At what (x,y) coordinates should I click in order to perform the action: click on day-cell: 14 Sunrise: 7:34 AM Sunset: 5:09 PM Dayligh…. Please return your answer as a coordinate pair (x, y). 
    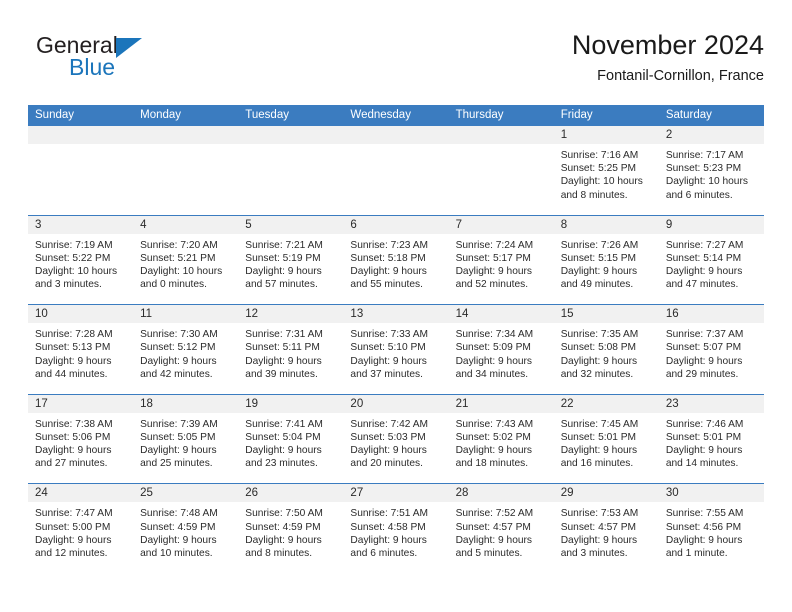
    Looking at the image, I should click on (501, 349).